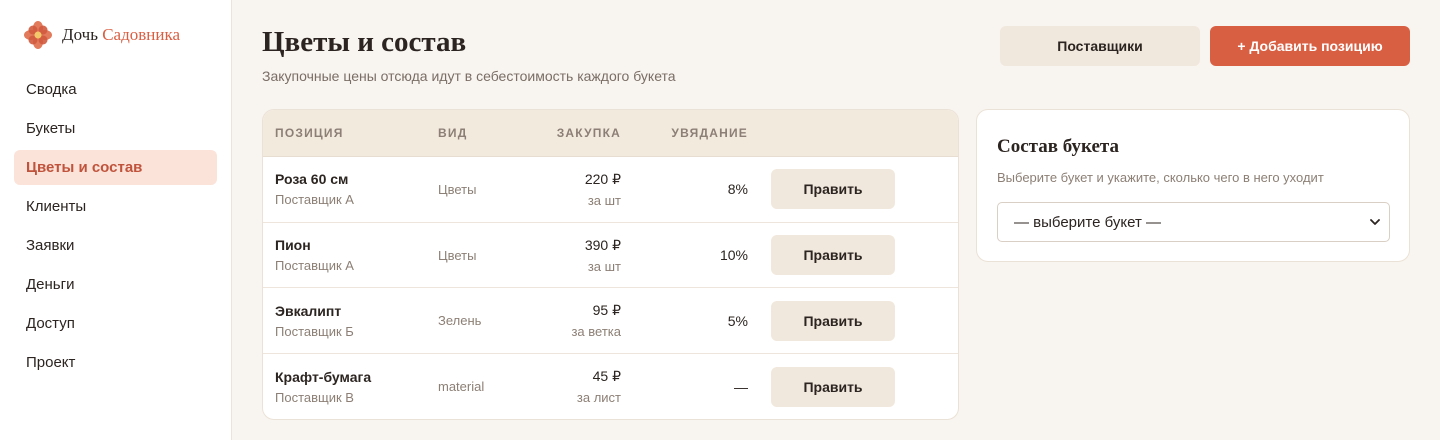  Describe the element at coordinates (733, 255) in the screenshot. I see `item-wilt: 10%` at that location.